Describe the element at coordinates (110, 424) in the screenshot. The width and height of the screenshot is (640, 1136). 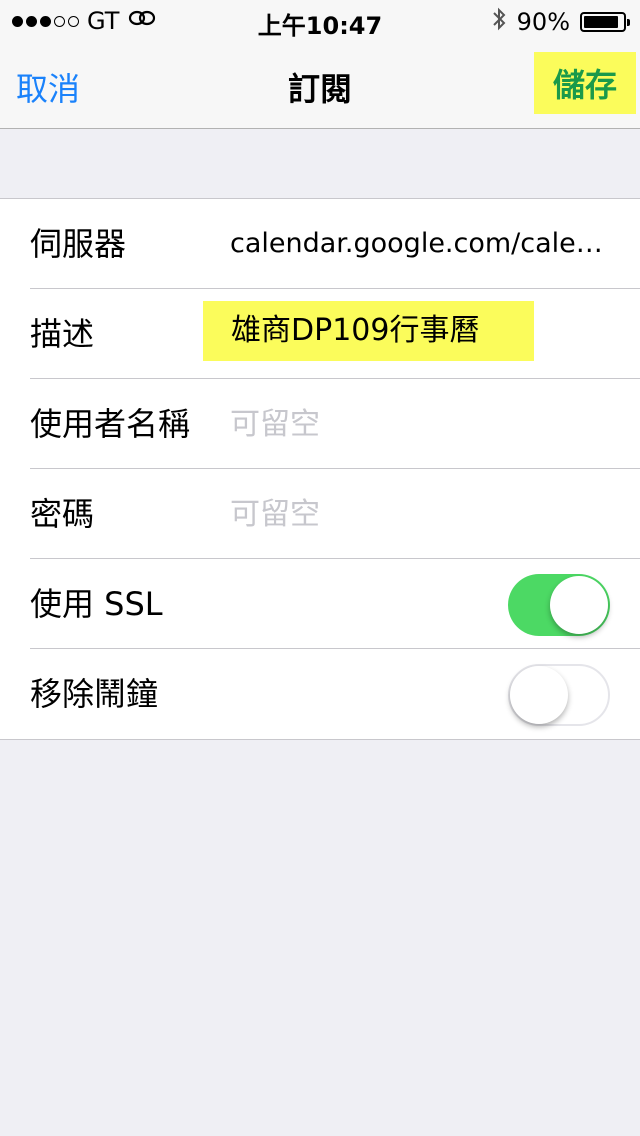
I see `username-label: 使用者名稱` at that location.